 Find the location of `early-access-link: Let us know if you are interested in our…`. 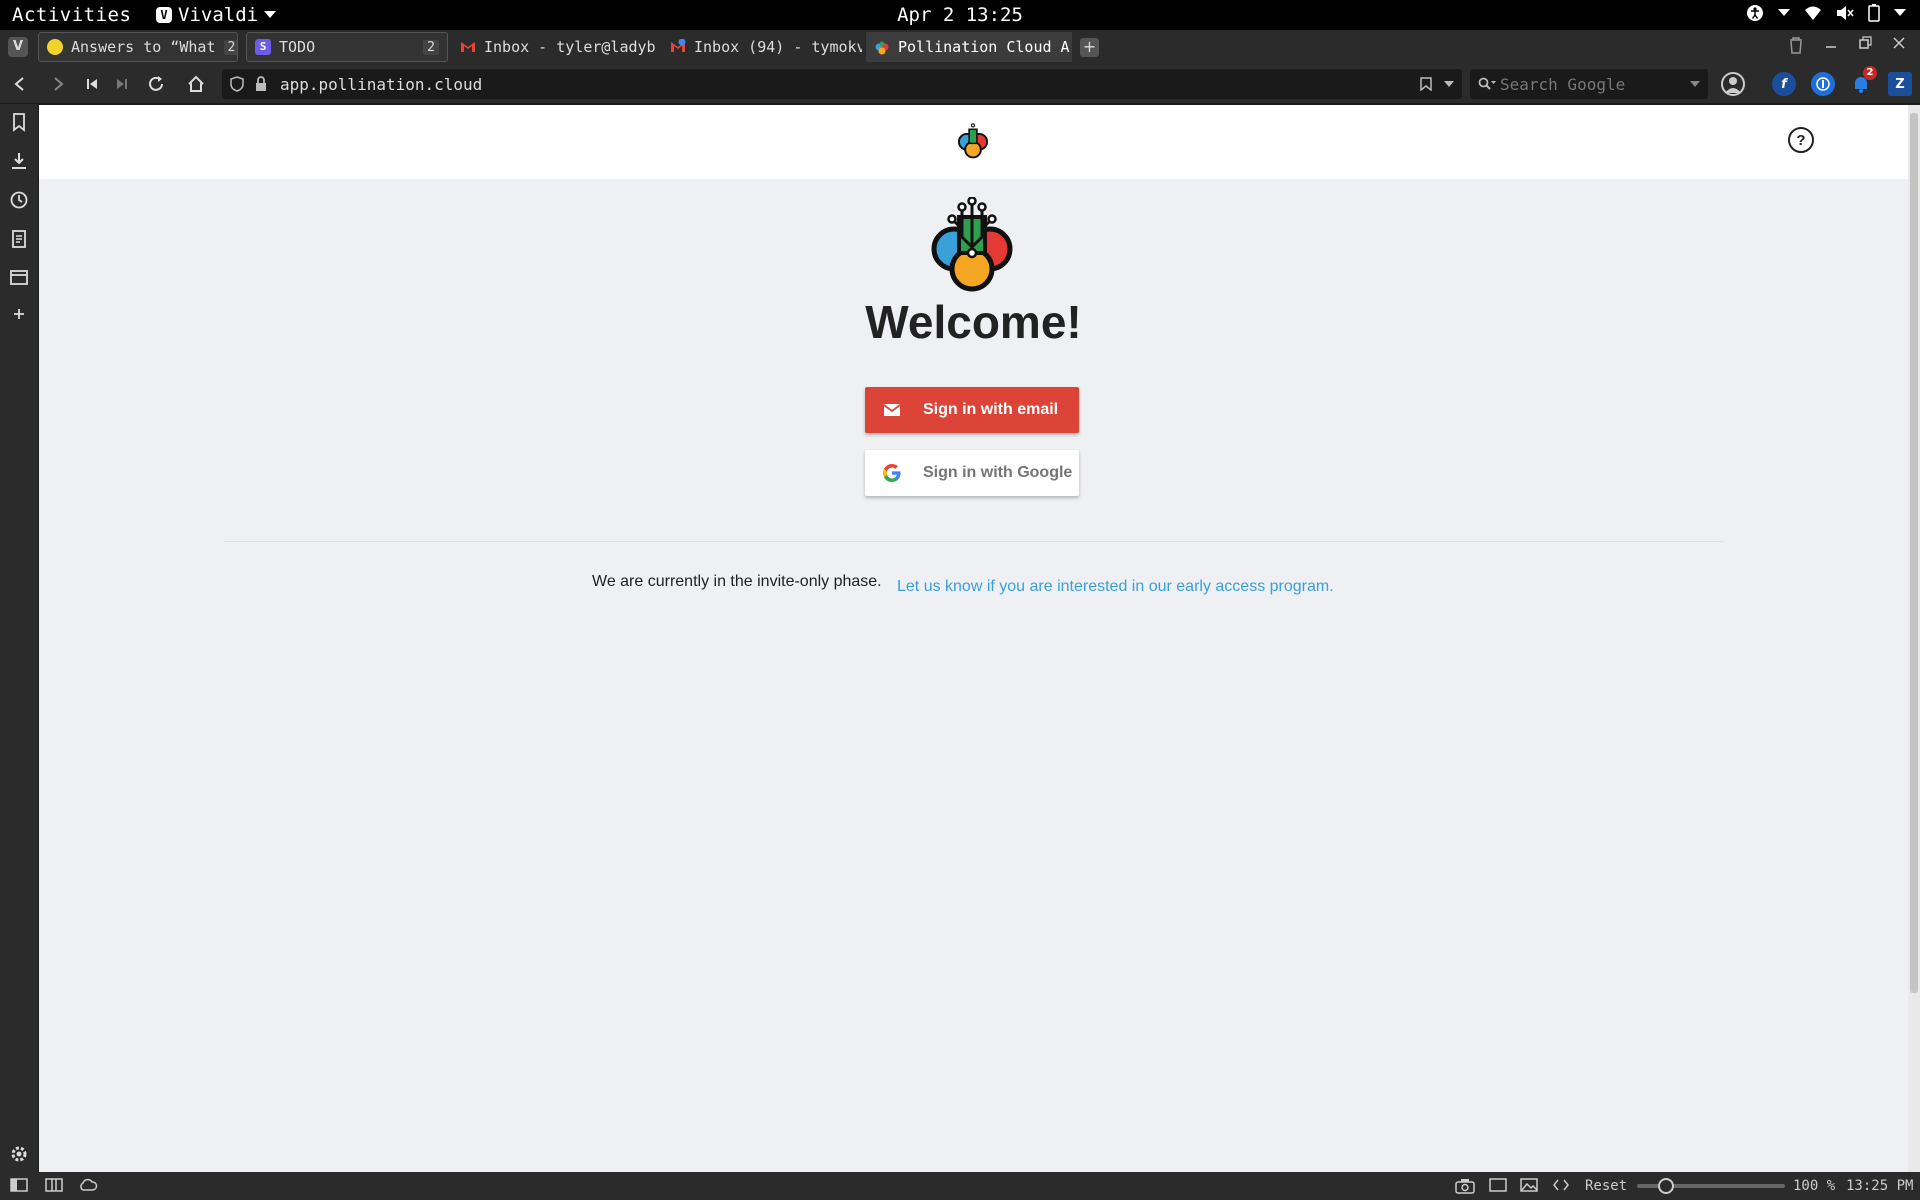

early-access-link: Let us know if you are interested in our… is located at coordinates (1115, 587).